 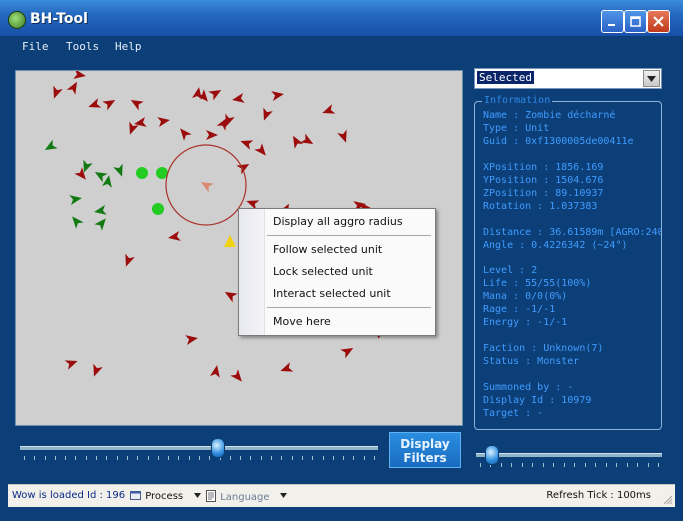 What do you see at coordinates (667, 499) in the screenshot?
I see `resize-grip-icon` at bounding box center [667, 499].